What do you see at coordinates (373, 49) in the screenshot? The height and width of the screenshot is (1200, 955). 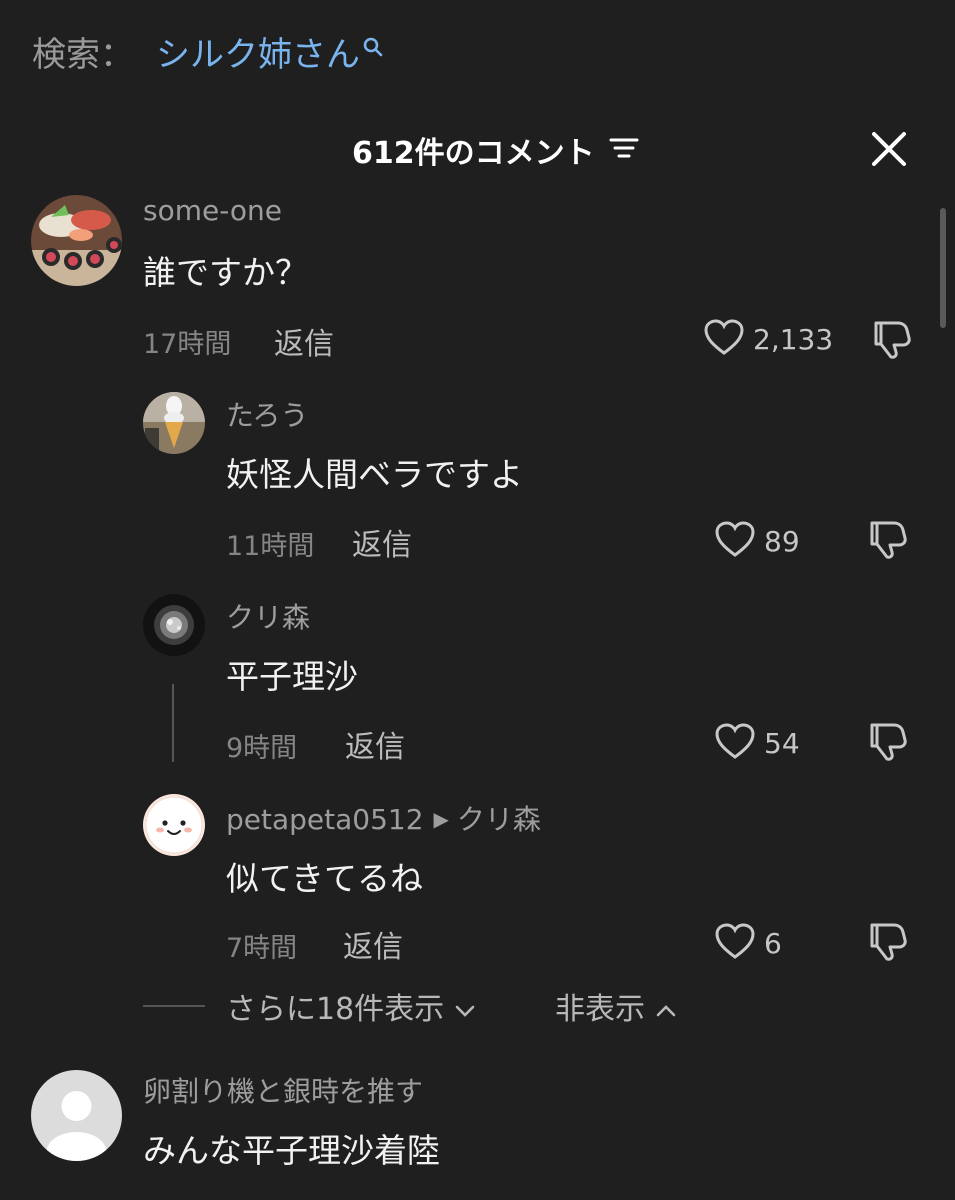 I see `search-icon` at bounding box center [373, 49].